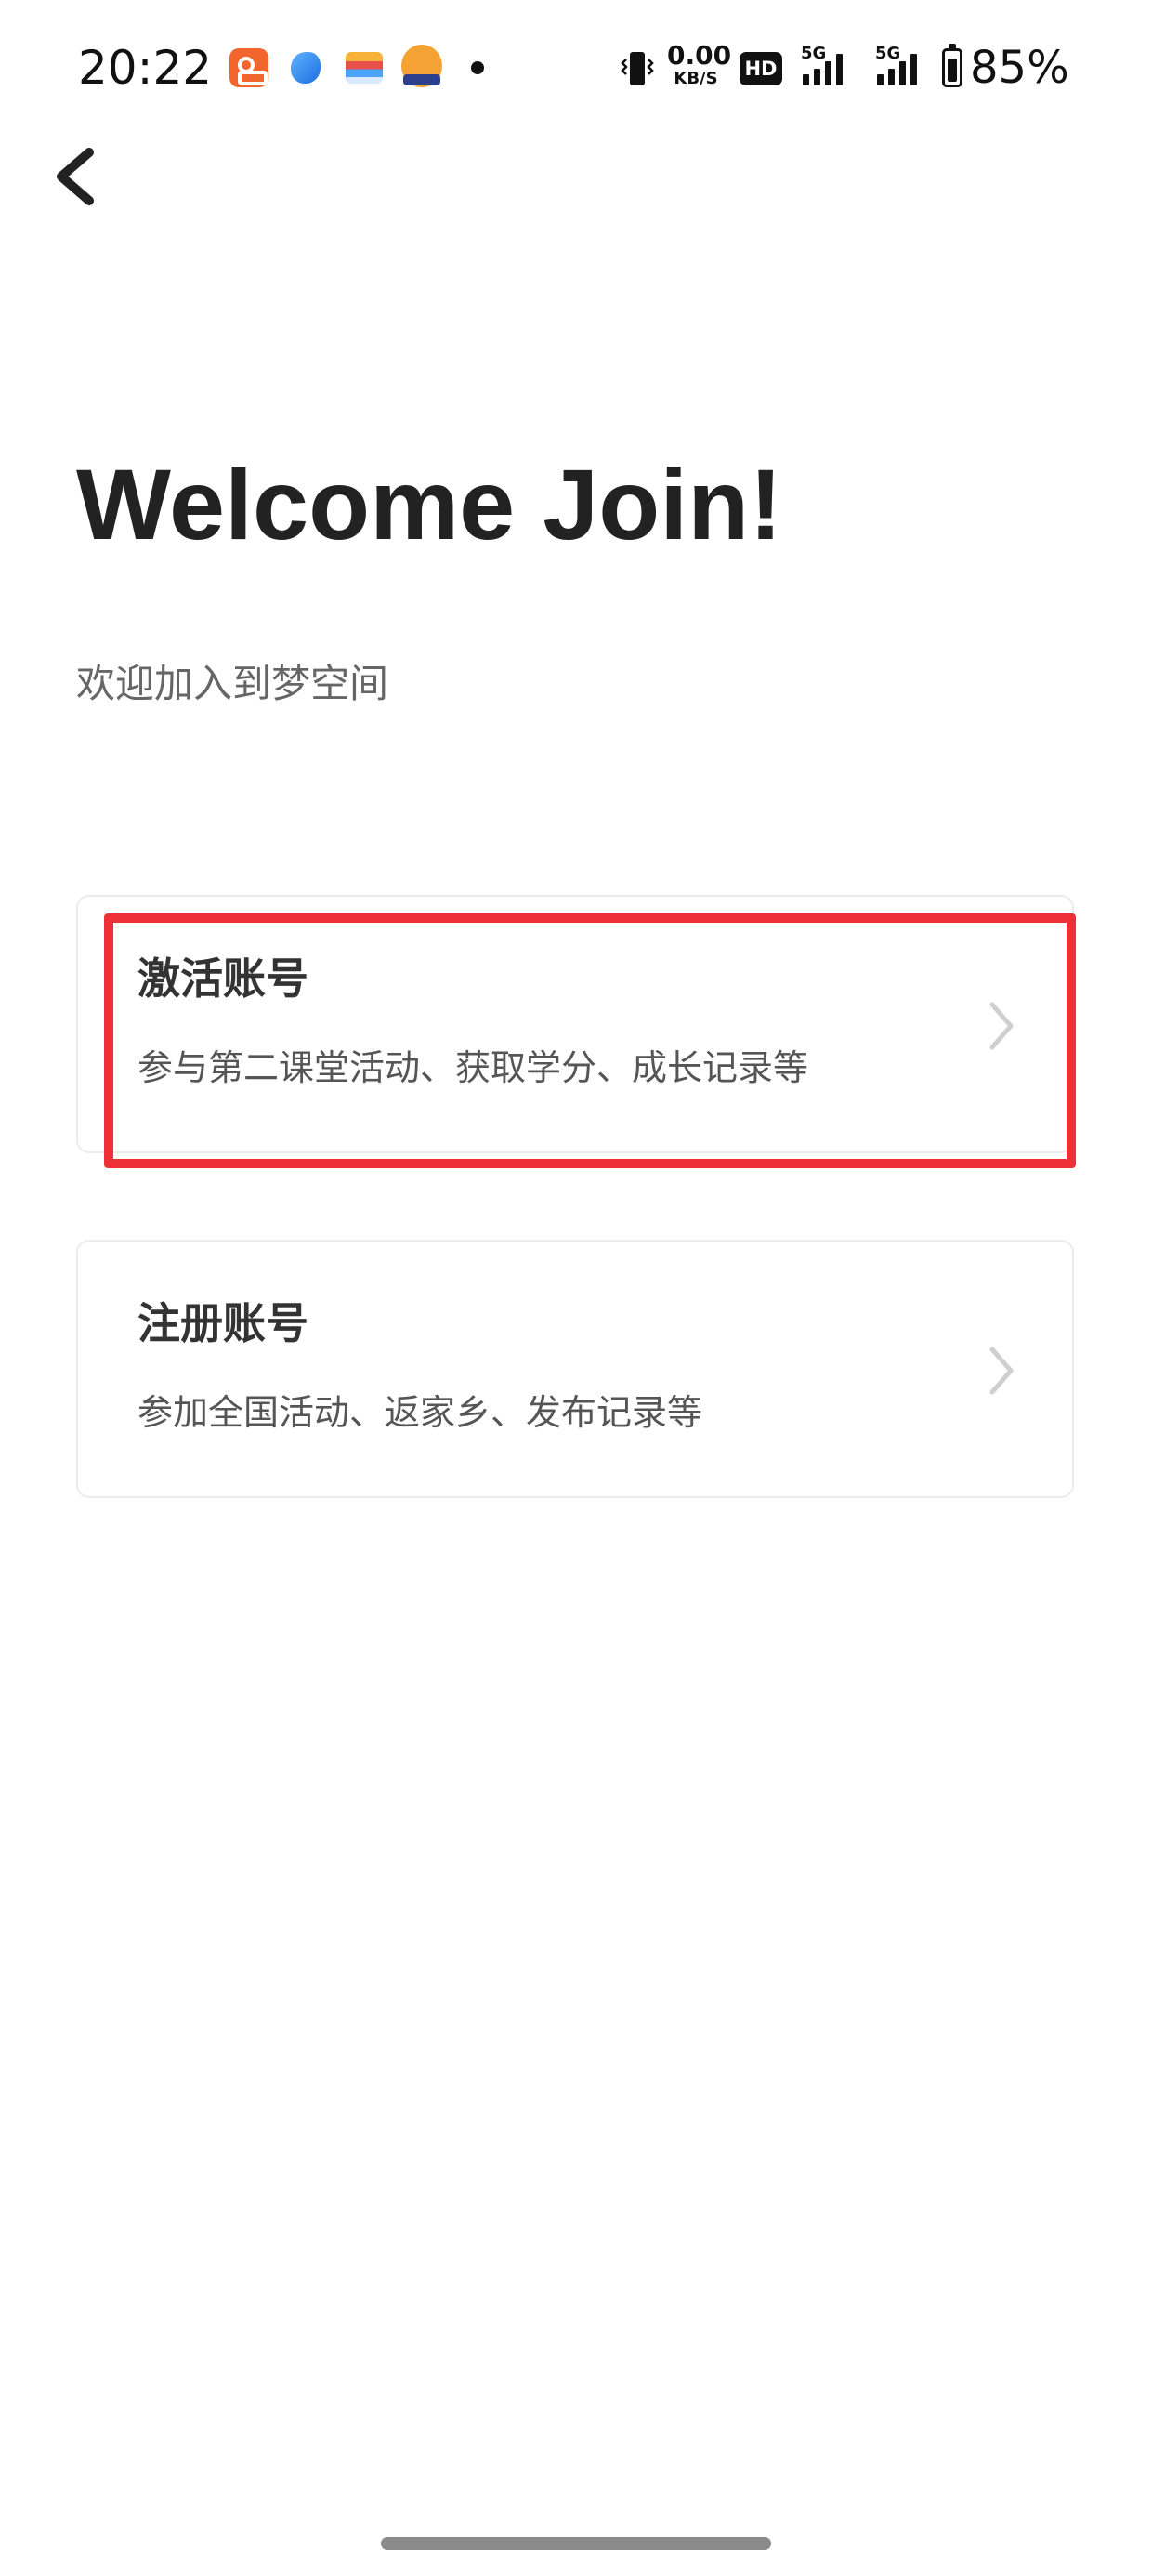 The width and height of the screenshot is (1152, 2576). What do you see at coordinates (699, 55) in the screenshot?
I see `network-speed-value: 0.00` at bounding box center [699, 55].